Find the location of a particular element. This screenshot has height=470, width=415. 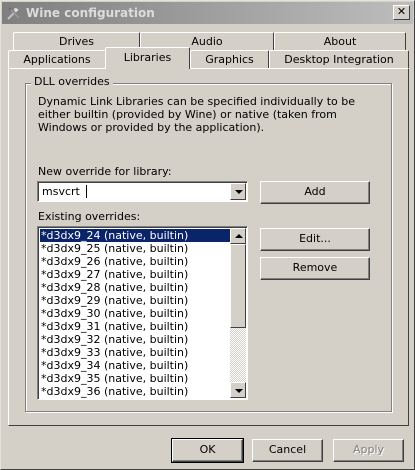

cancel-button-label: Cancel is located at coordinates (287, 449).